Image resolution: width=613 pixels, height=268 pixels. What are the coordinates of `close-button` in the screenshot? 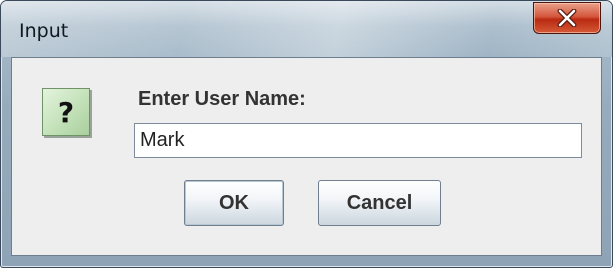 It's located at (567, 18).